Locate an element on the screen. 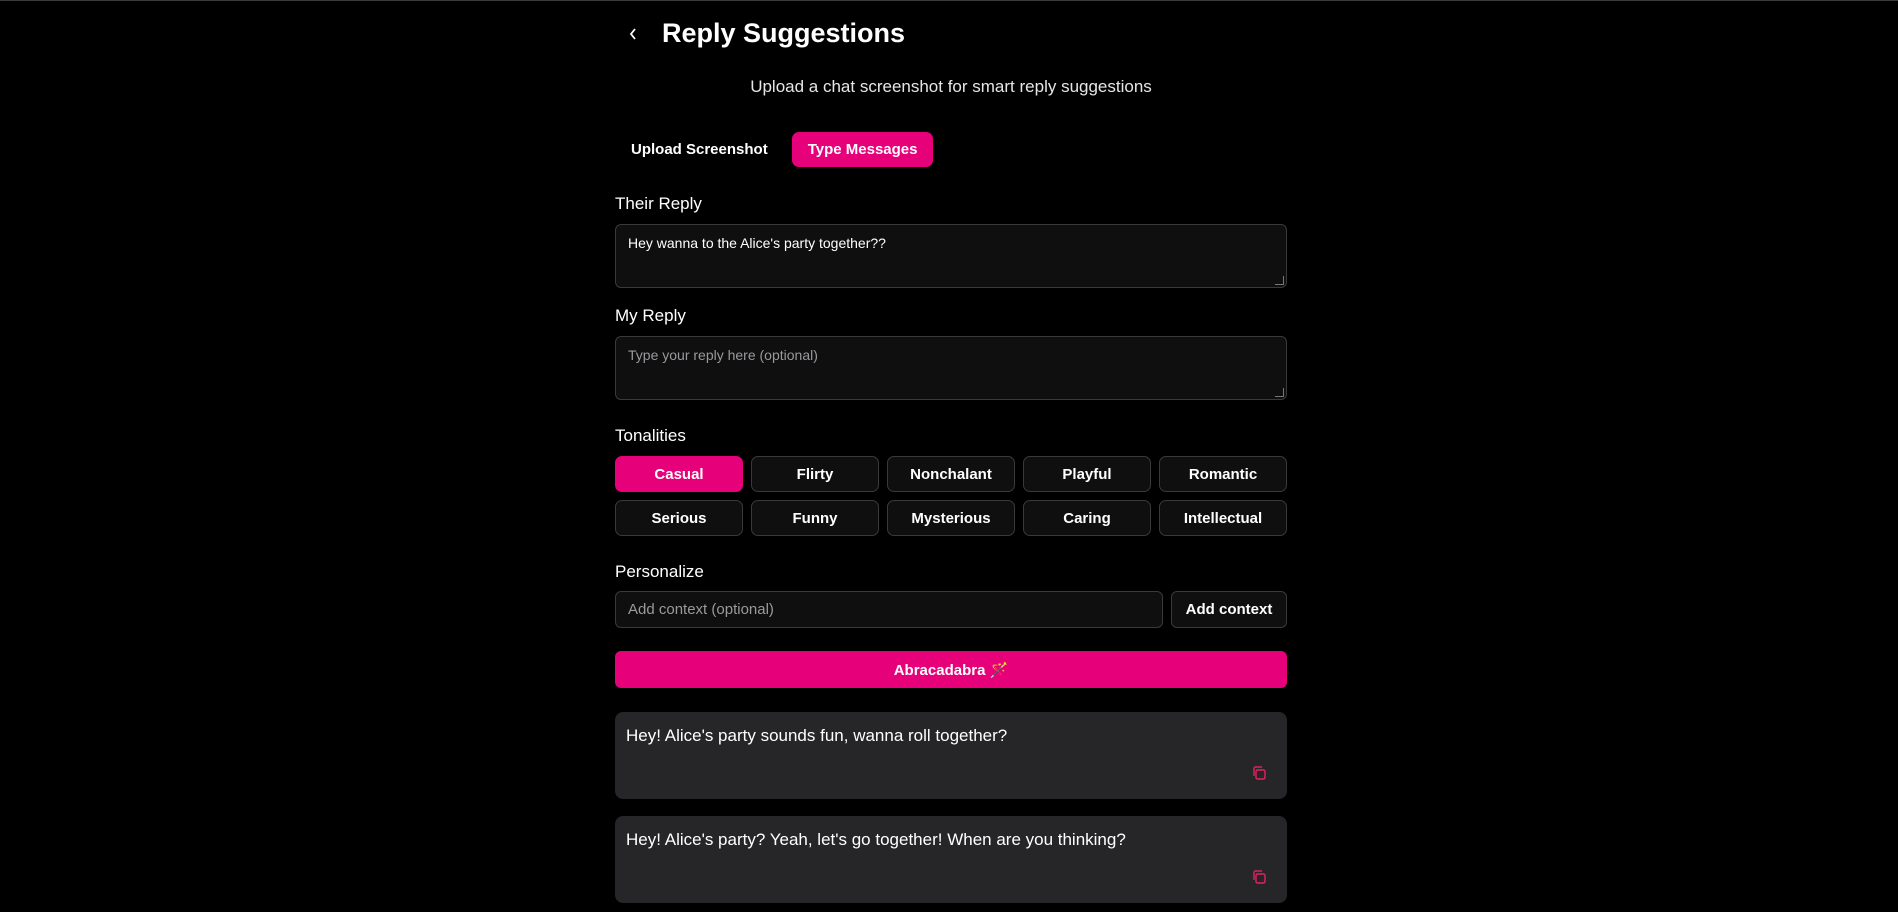 This screenshot has height=912, width=1898. my-reply-label: My Reply is located at coordinates (650, 315).